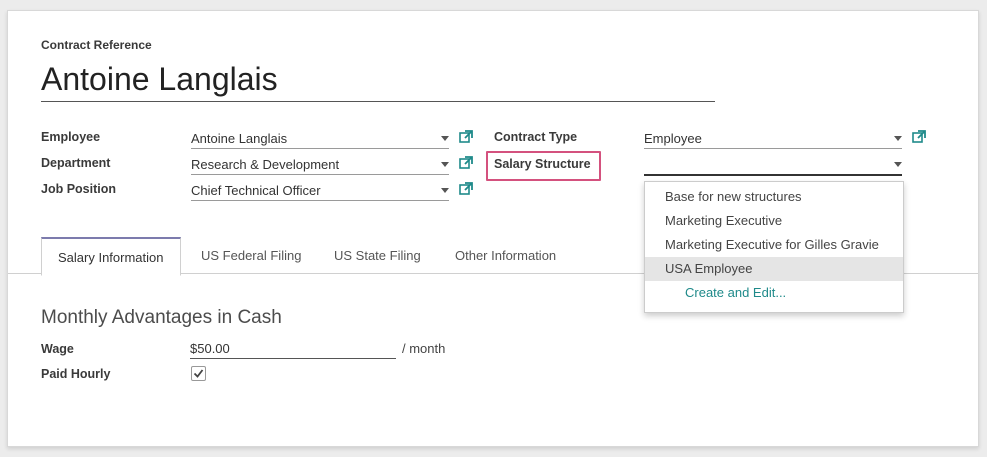 This screenshot has width=987, height=457. Describe the element at coordinates (536, 137) in the screenshot. I see `contract-type-label: Contract Type` at that location.